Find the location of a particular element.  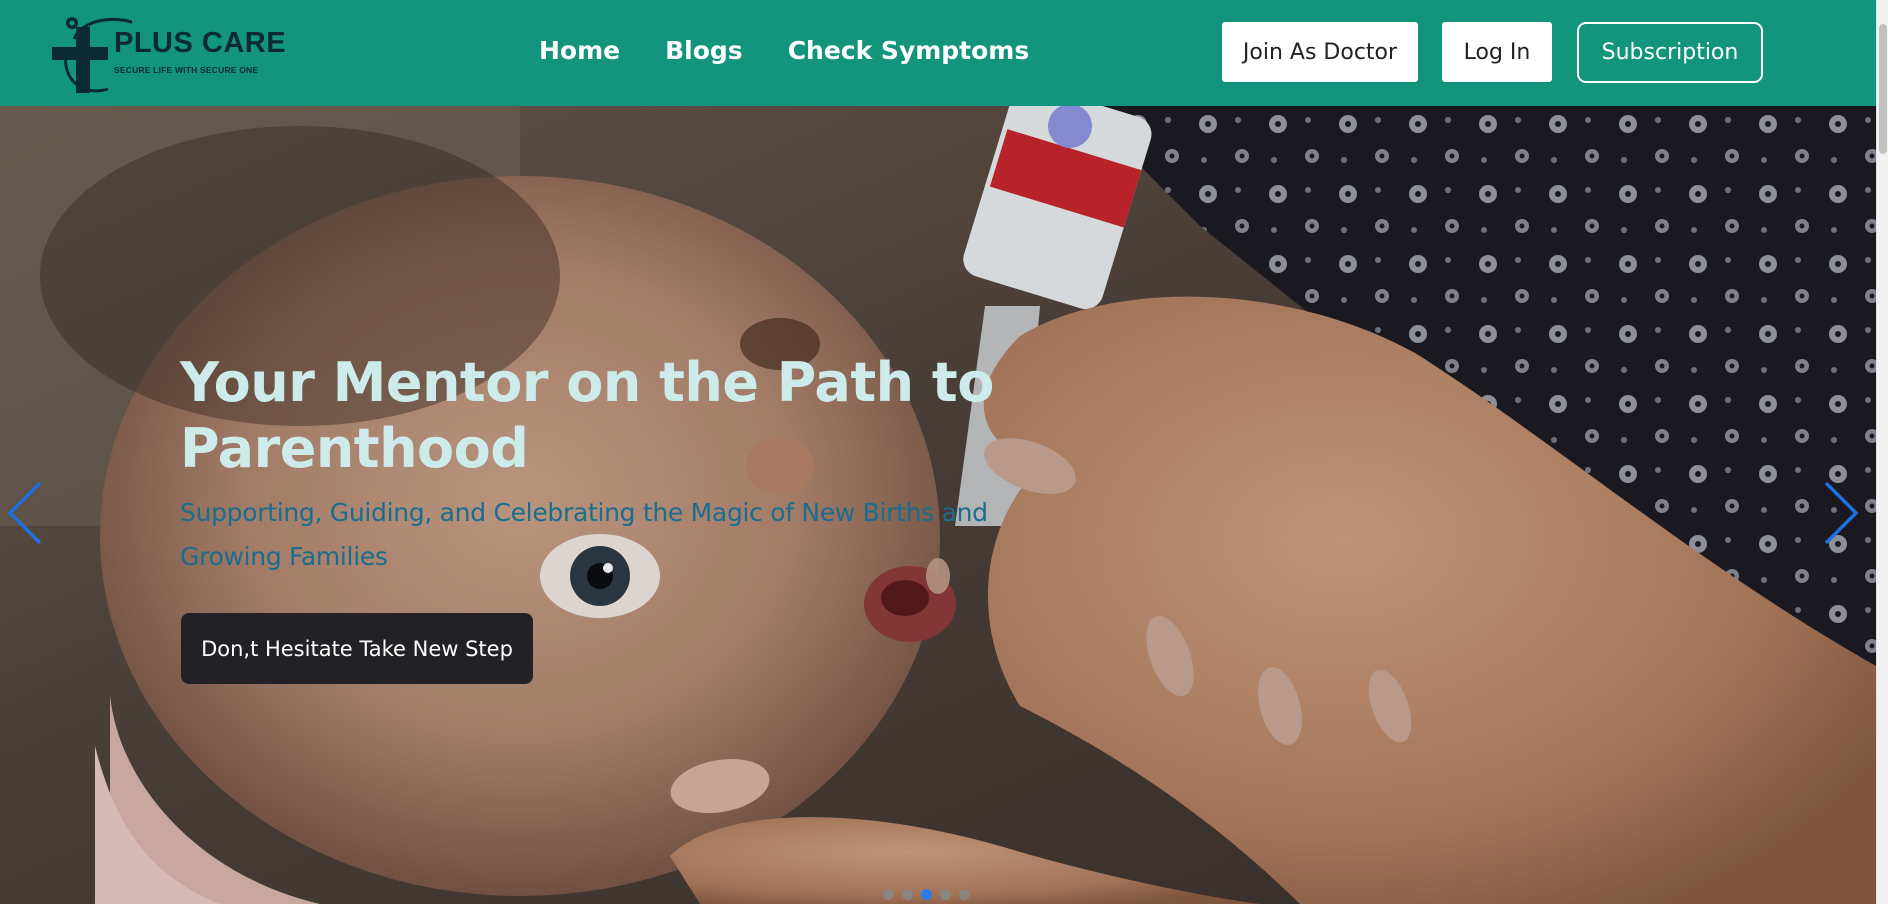

hero-title: Your Mentor on the Path to Parenthood is located at coordinates (587, 415).